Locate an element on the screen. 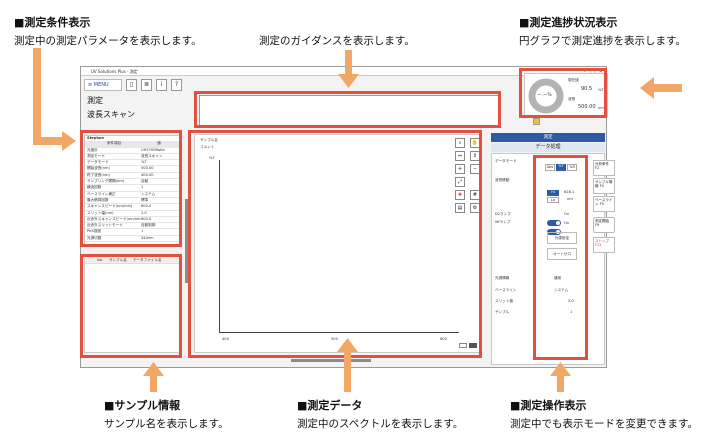 This screenshot has height=440, width=710. guidance-arrow-icon is located at coordinates (348, 69).